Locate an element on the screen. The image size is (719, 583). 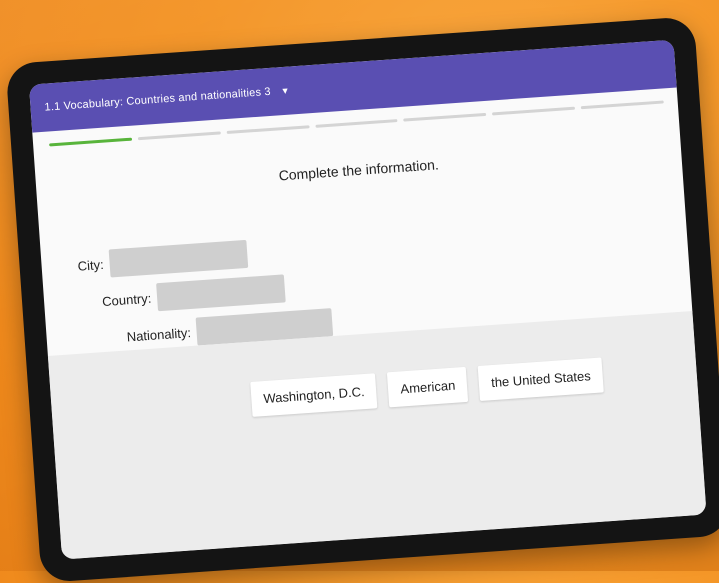
word-chip-washington: Washington, D.C. is located at coordinates (314, 395).